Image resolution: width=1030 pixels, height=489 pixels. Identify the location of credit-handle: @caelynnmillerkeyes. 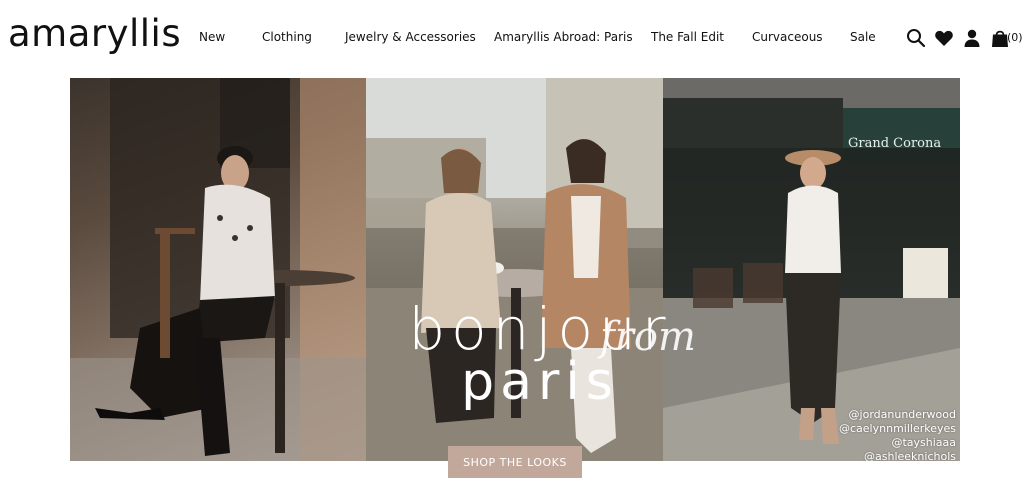
(897, 429).